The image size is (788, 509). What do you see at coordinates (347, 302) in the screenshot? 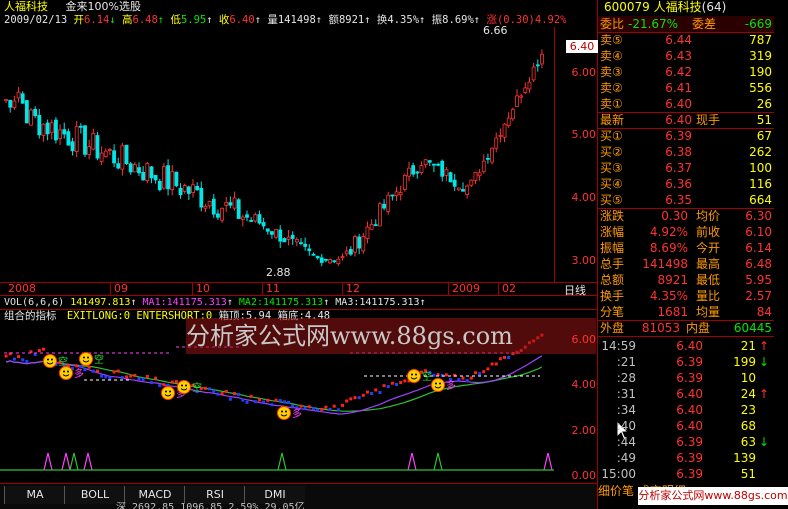
I see `ma3-label: MA3:` at bounding box center [347, 302].